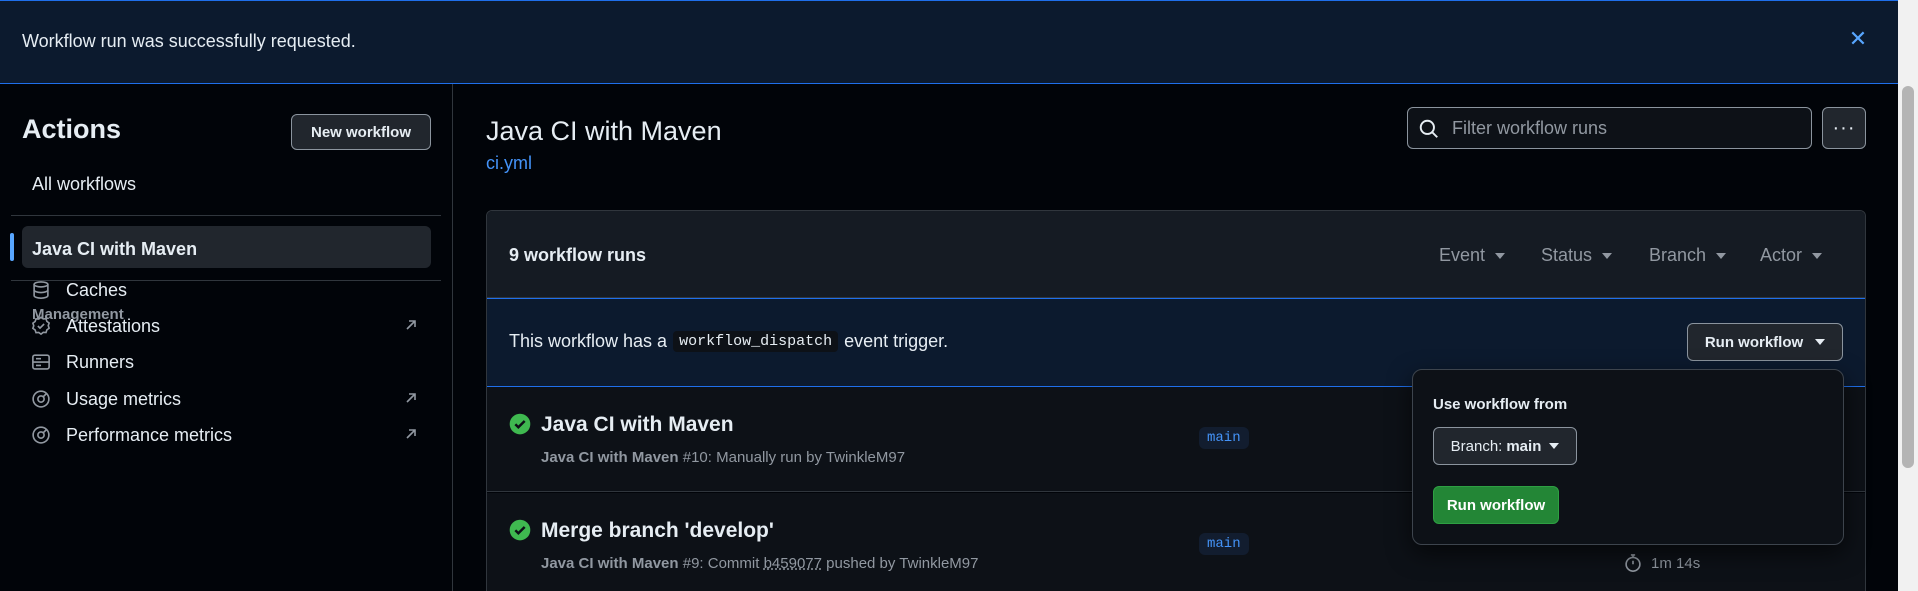 This screenshot has width=1918, height=591. What do you see at coordinates (1908, 277) in the screenshot?
I see `scrollbar-thumb` at bounding box center [1908, 277].